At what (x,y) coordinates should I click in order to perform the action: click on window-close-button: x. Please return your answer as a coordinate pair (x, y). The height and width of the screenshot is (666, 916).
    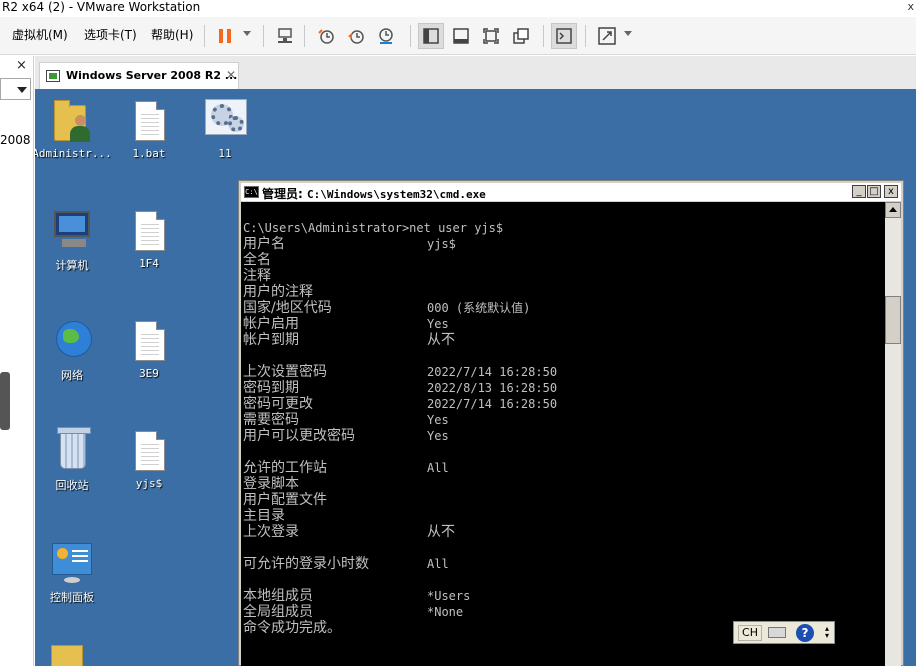
    Looking at the image, I should click on (910, 7).